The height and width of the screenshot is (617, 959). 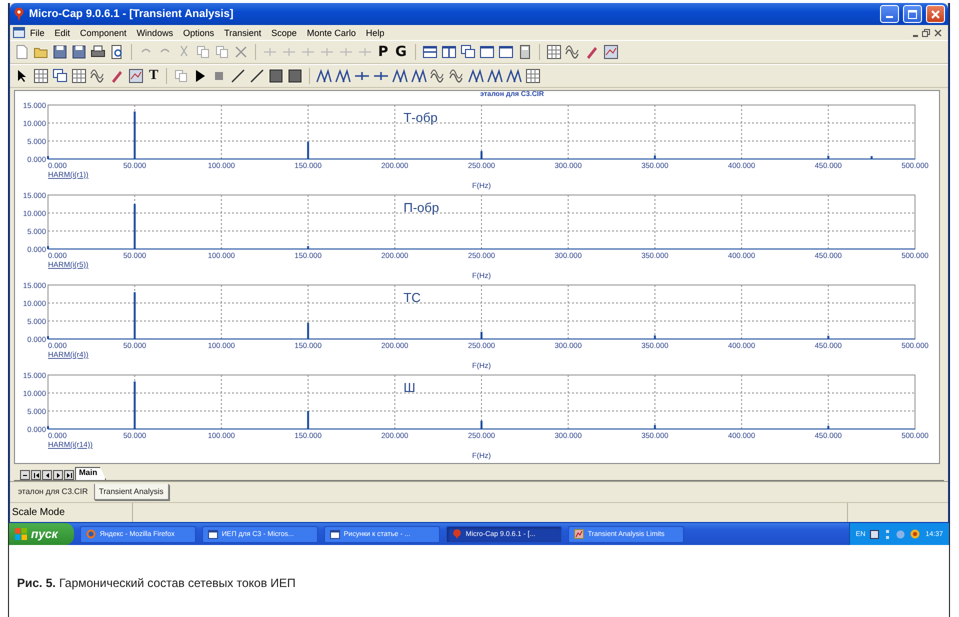 I want to click on last-icon, so click(x=69, y=475).